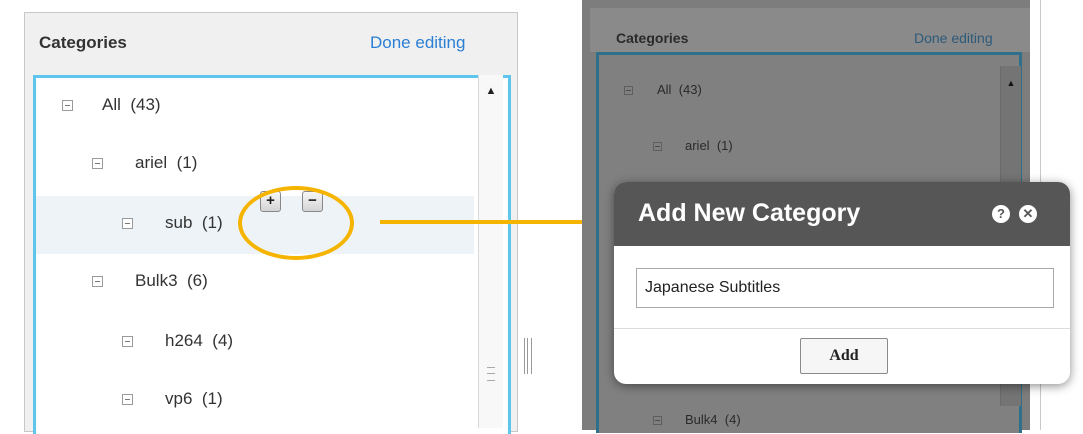  What do you see at coordinates (199, 340) in the screenshot?
I see `tree-label: h264 (4)` at bounding box center [199, 340].